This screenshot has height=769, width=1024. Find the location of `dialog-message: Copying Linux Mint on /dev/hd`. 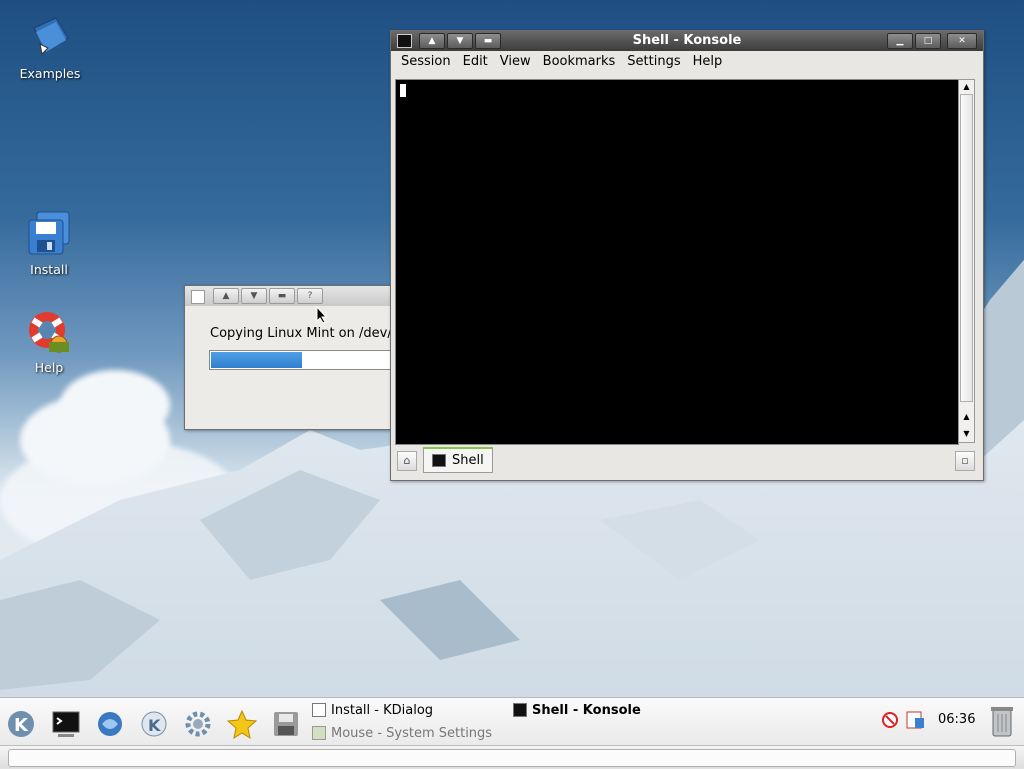

dialog-message: Copying Linux Mint on /dev/hd is located at coordinates (309, 333).